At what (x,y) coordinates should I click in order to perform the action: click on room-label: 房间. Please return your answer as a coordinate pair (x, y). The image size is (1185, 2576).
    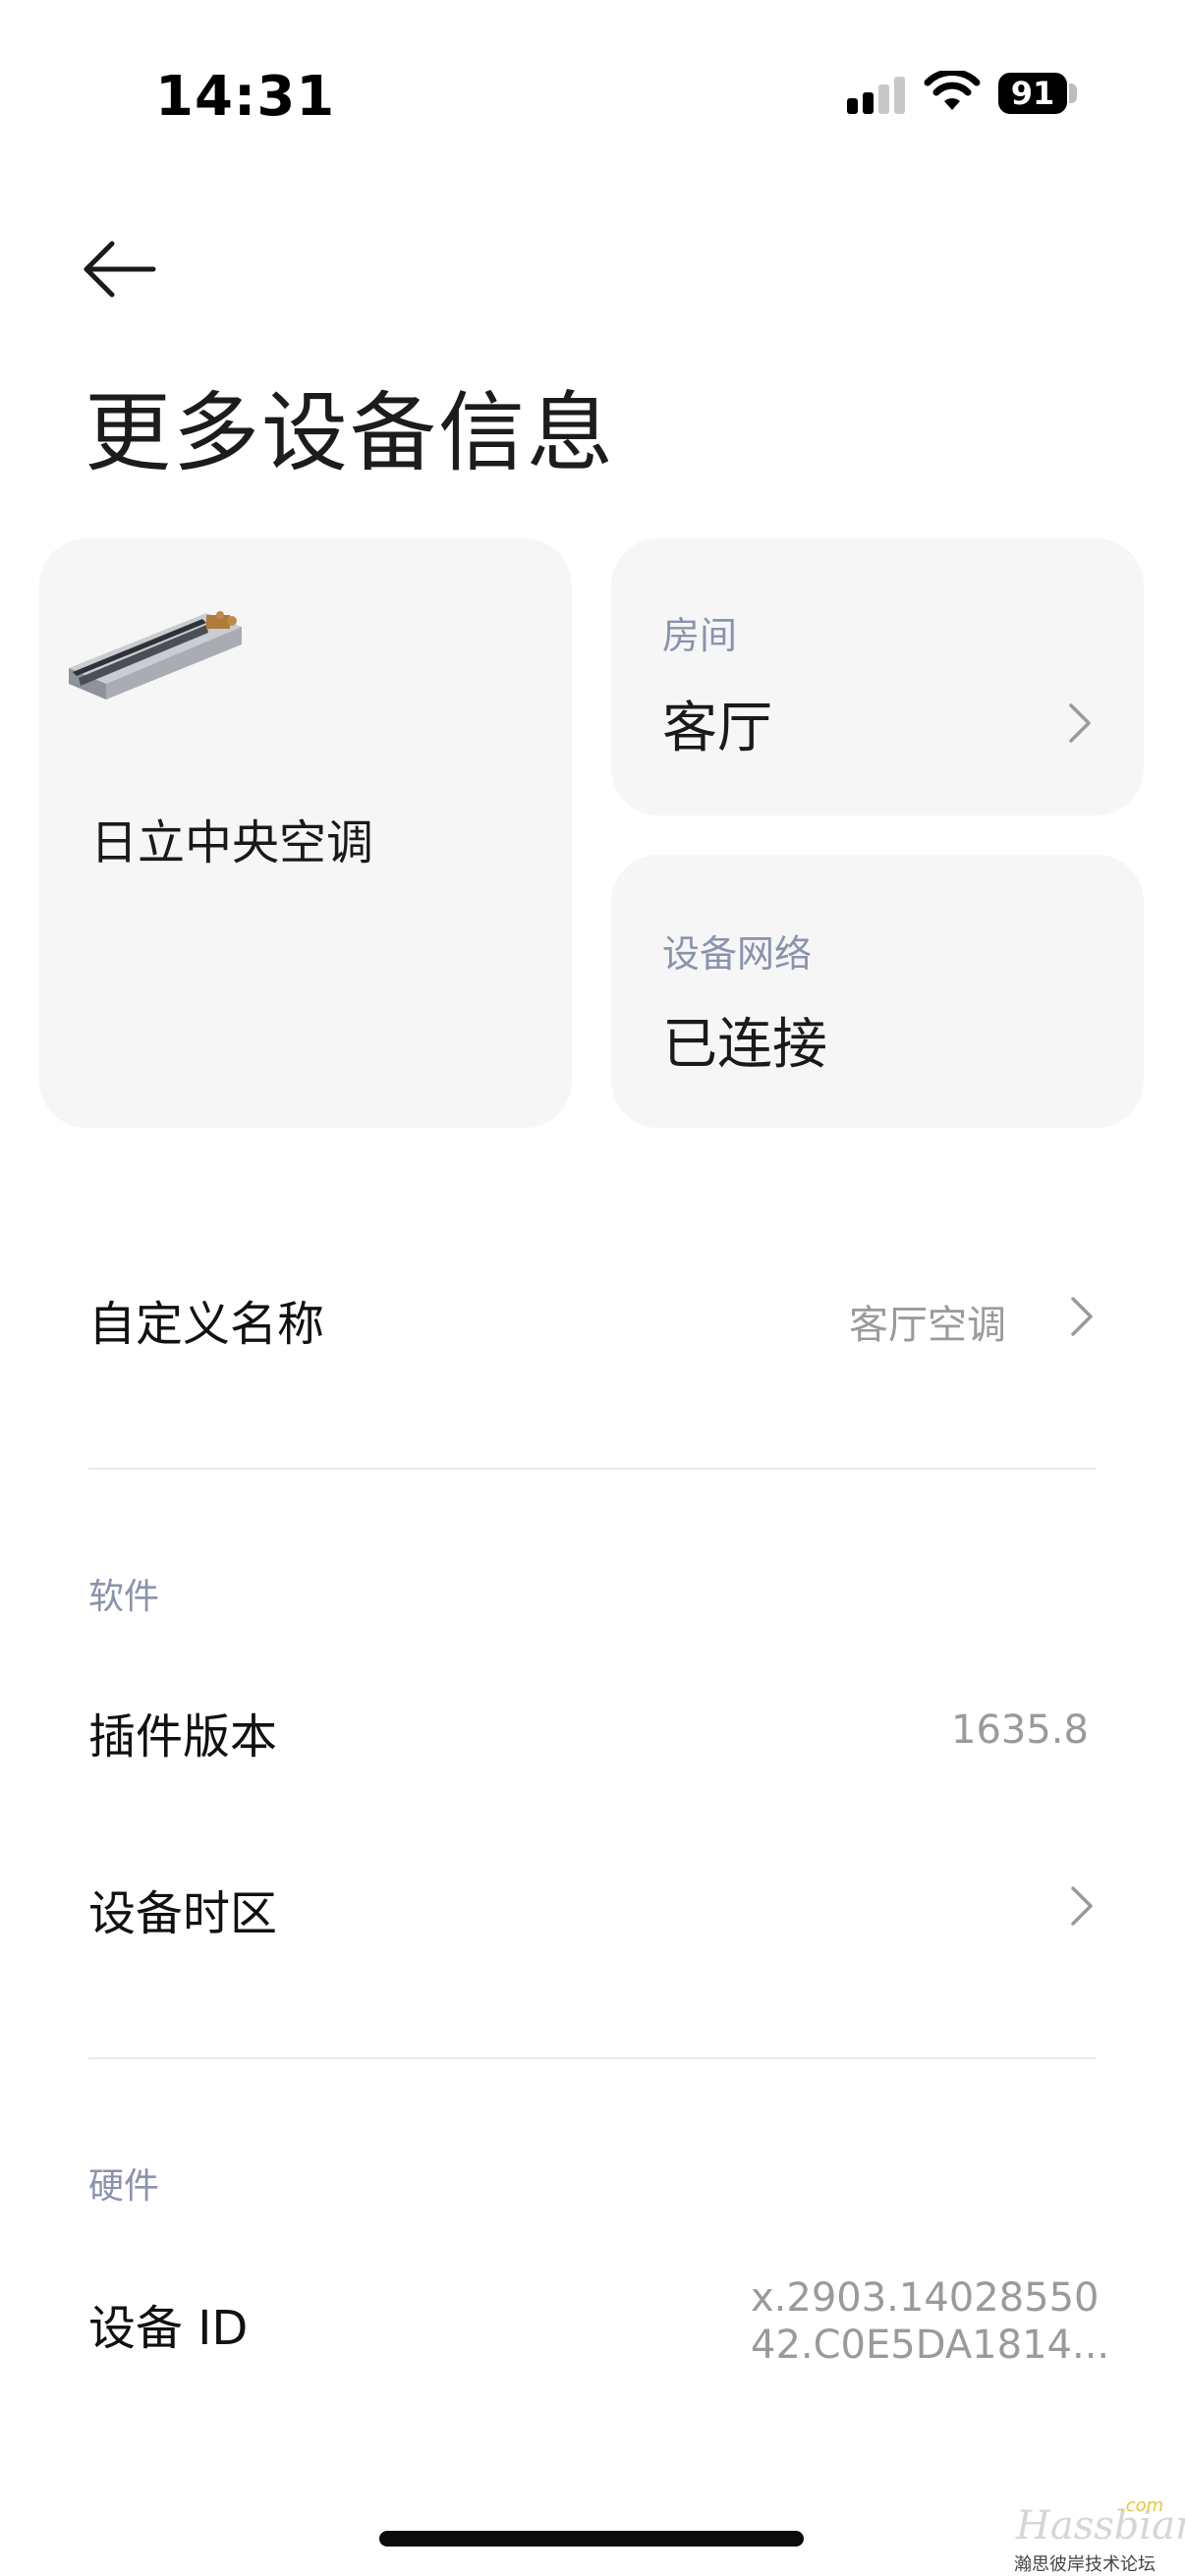
    Looking at the image, I should click on (700, 635).